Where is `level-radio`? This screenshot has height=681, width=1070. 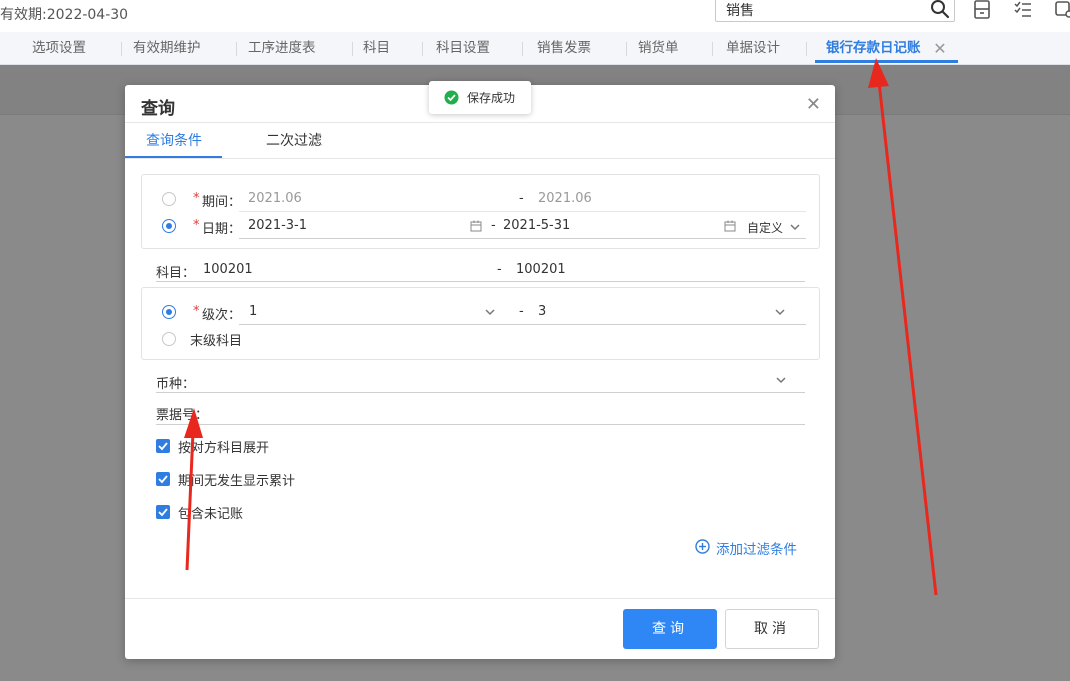 level-radio is located at coordinates (169, 312).